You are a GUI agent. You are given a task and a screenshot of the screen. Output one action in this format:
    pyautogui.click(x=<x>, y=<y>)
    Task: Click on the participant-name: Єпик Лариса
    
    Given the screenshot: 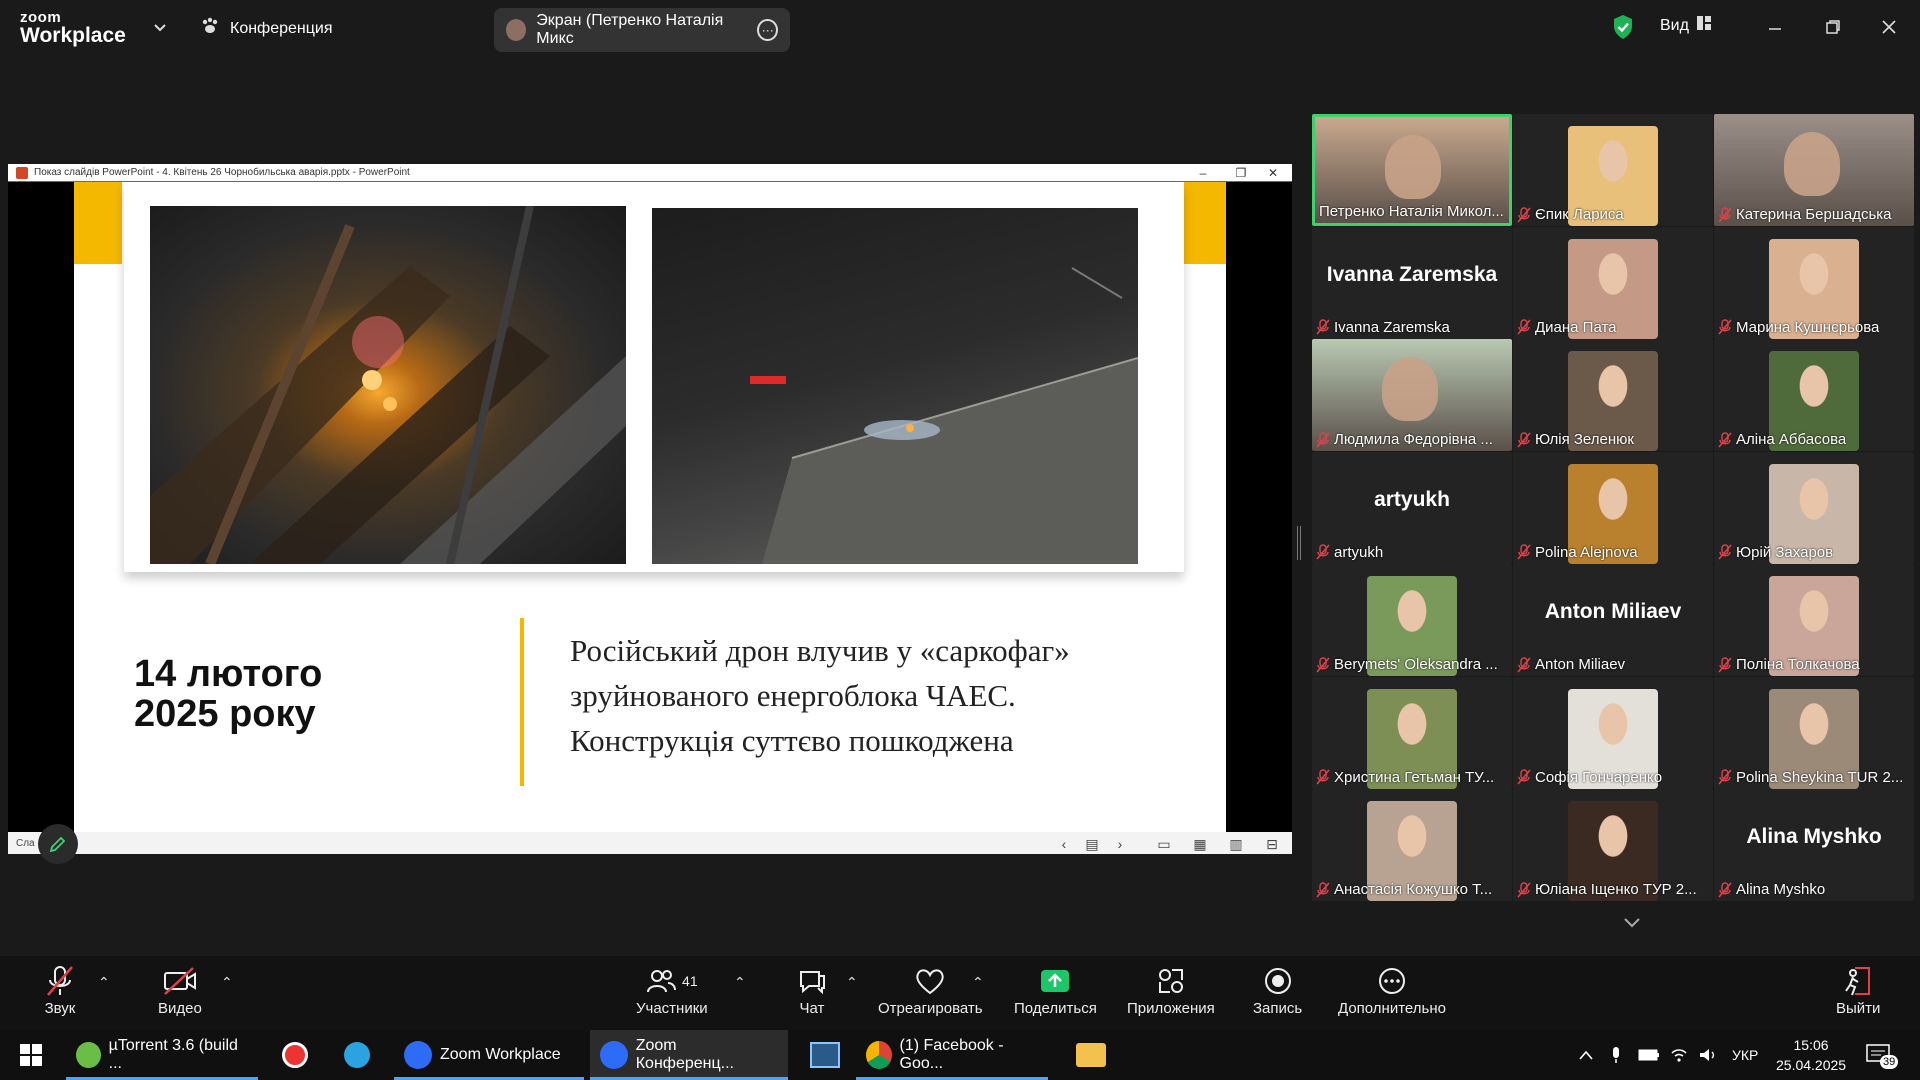 What is the action you would take?
    pyautogui.click(x=1579, y=214)
    